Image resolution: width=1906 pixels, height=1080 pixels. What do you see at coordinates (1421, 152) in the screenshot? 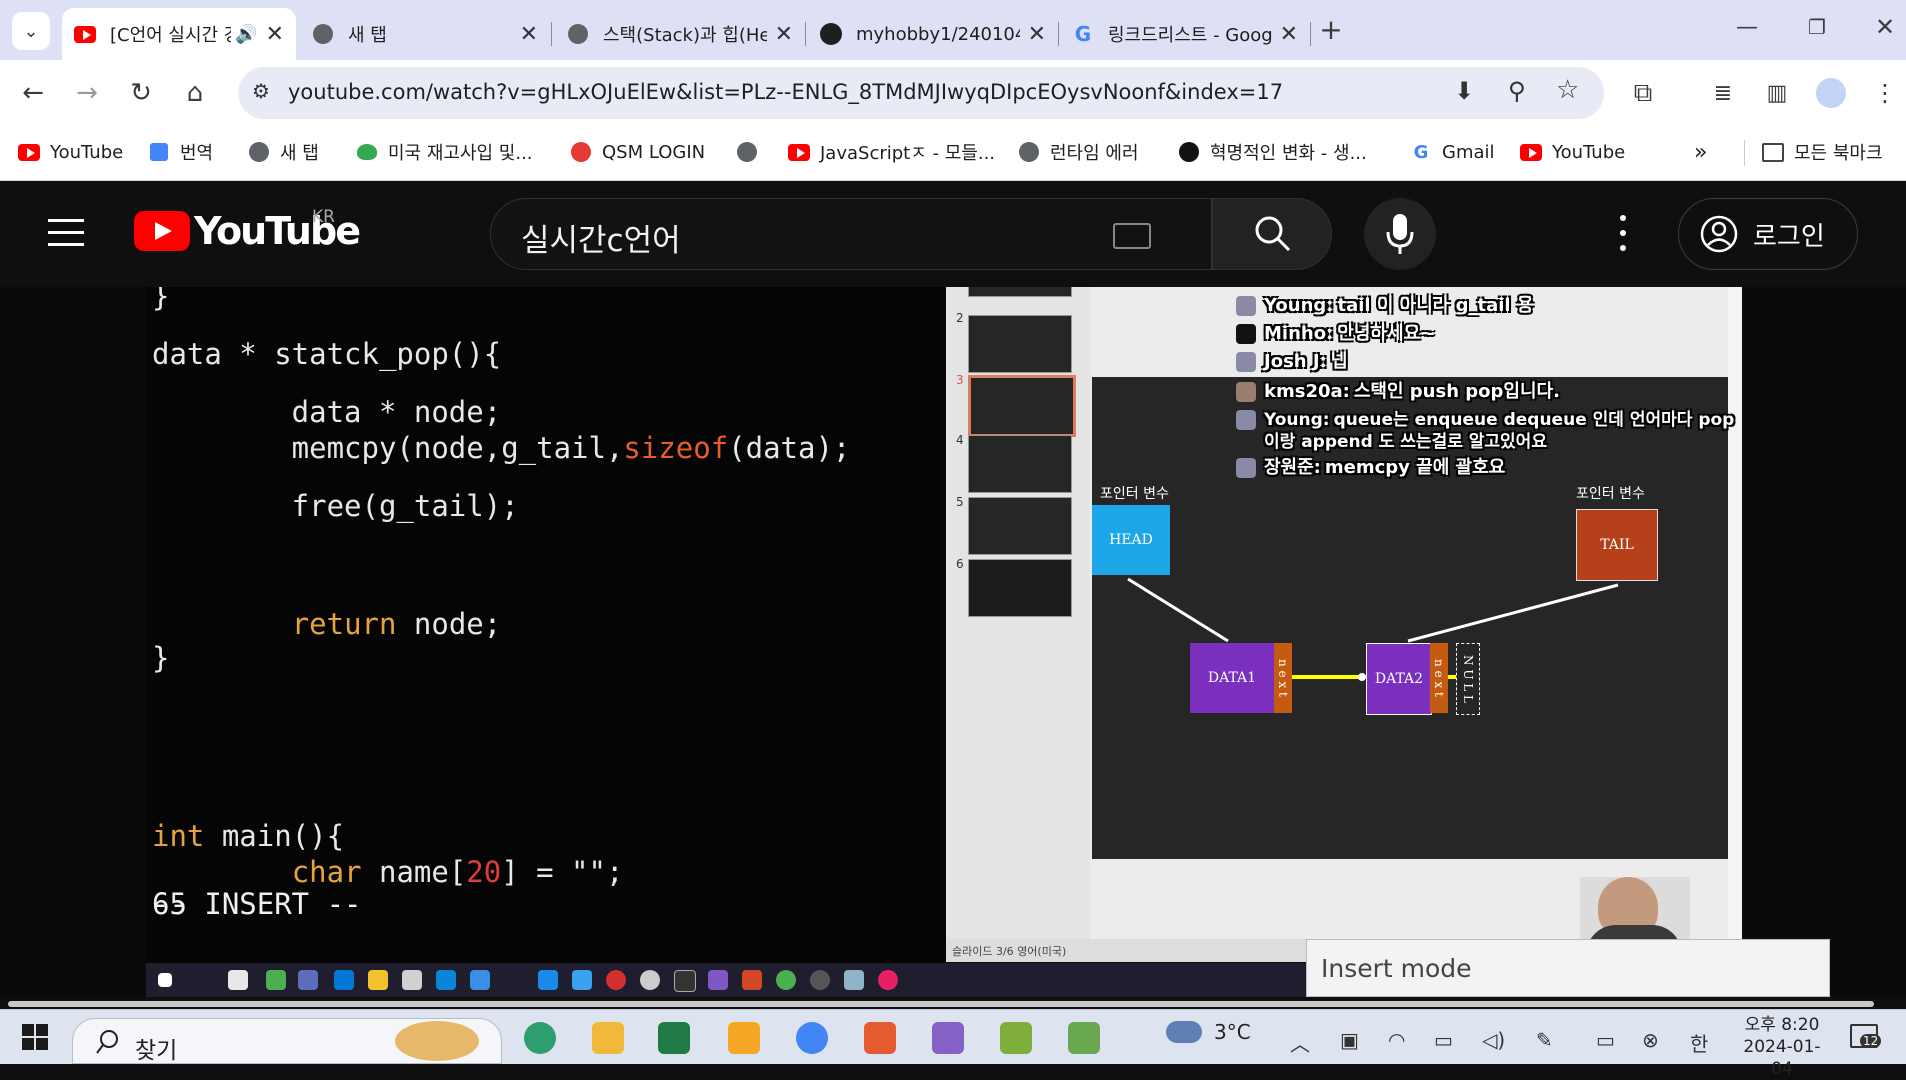
I see `google-icon: G` at bounding box center [1421, 152].